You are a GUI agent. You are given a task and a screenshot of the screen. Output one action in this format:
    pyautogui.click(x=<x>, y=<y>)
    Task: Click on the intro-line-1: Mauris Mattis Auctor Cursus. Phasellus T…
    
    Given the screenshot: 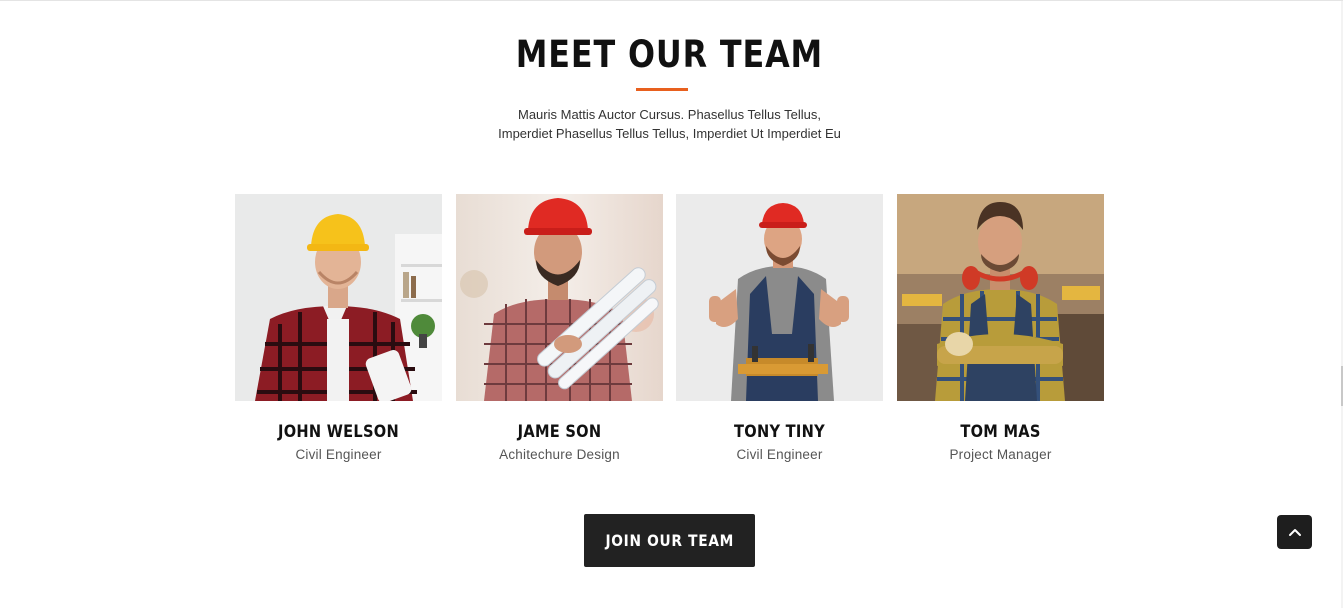 What is the action you would take?
    pyautogui.click(x=669, y=114)
    